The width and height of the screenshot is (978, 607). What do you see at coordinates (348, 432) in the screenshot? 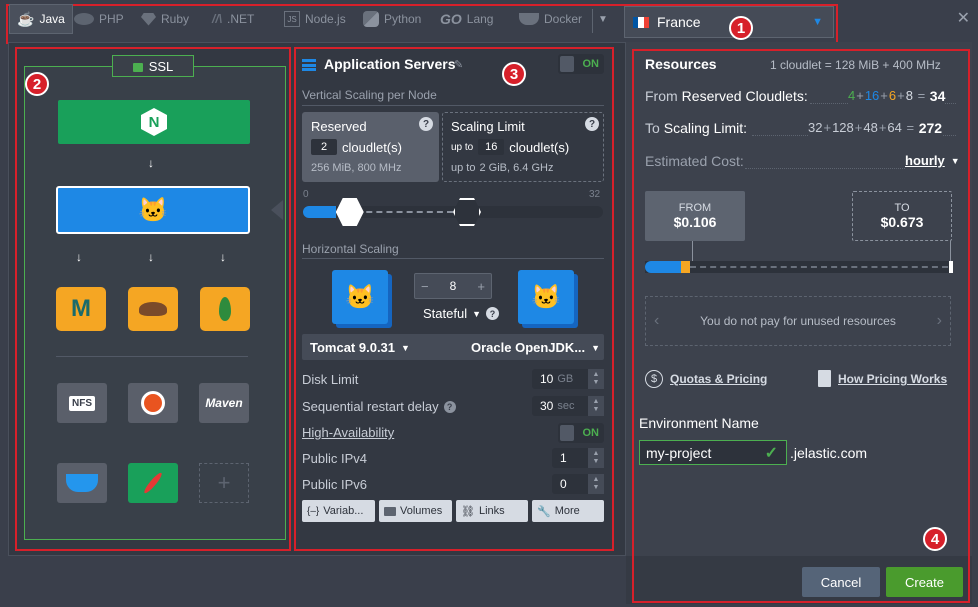
I see `high-availability-link: High-Availability` at bounding box center [348, 432].